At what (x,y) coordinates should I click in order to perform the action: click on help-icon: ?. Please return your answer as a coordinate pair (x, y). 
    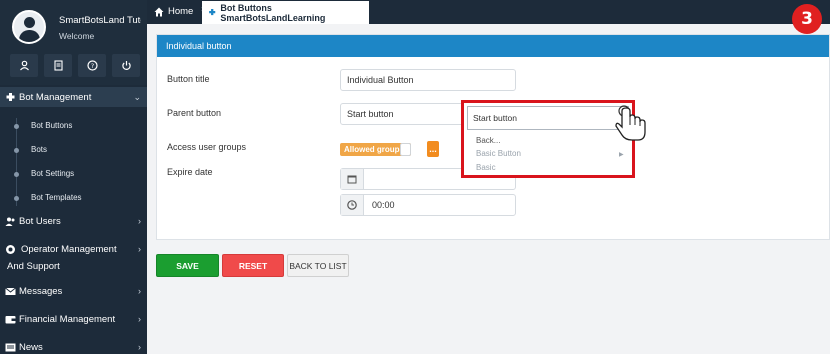
    Looking at the image, I should click on (92, 65).